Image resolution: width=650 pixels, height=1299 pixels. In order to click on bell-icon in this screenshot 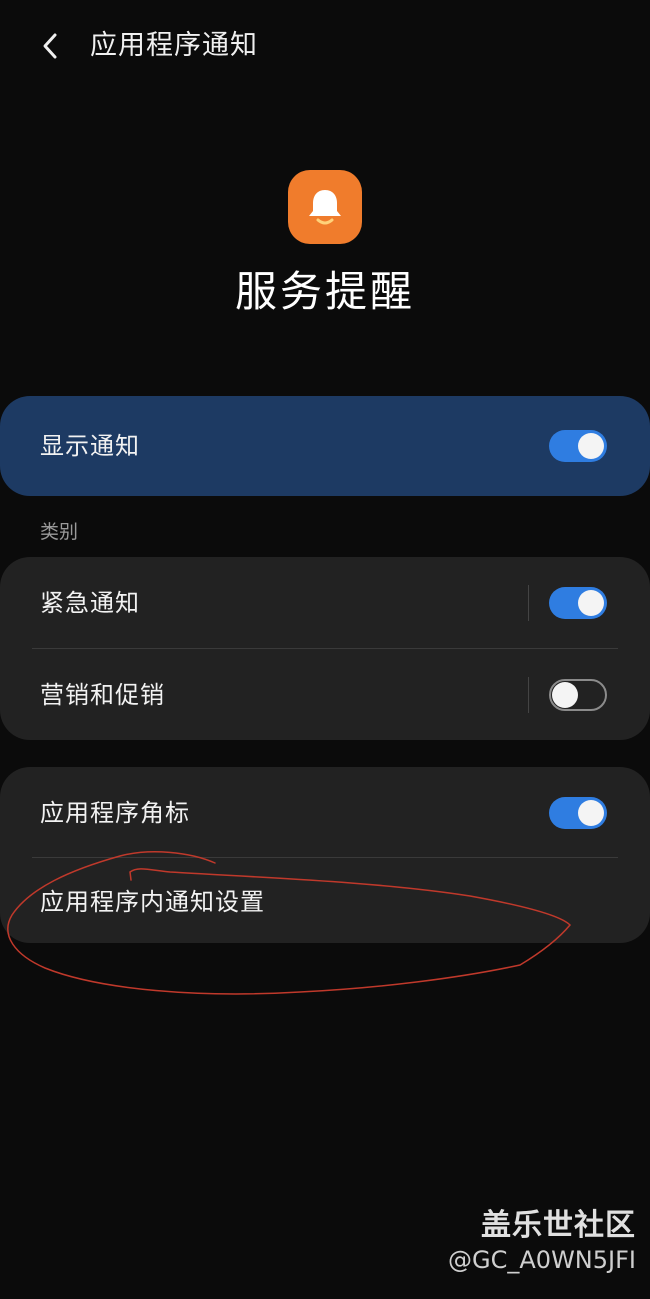, I will do `click(325, 207)`.